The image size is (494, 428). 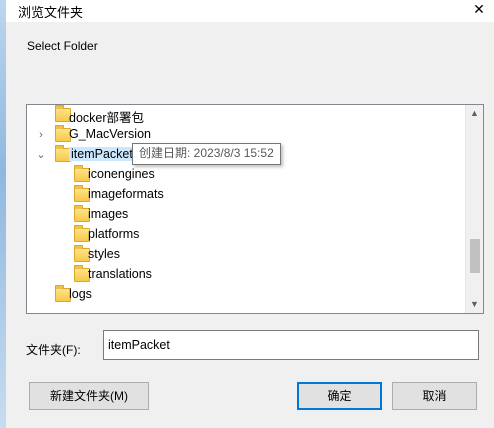 What do you see at coordinates (474, 209) in the screenshot?
I see `tree-scrollbar: ▲ ▼` at bounding box center [474, 209].